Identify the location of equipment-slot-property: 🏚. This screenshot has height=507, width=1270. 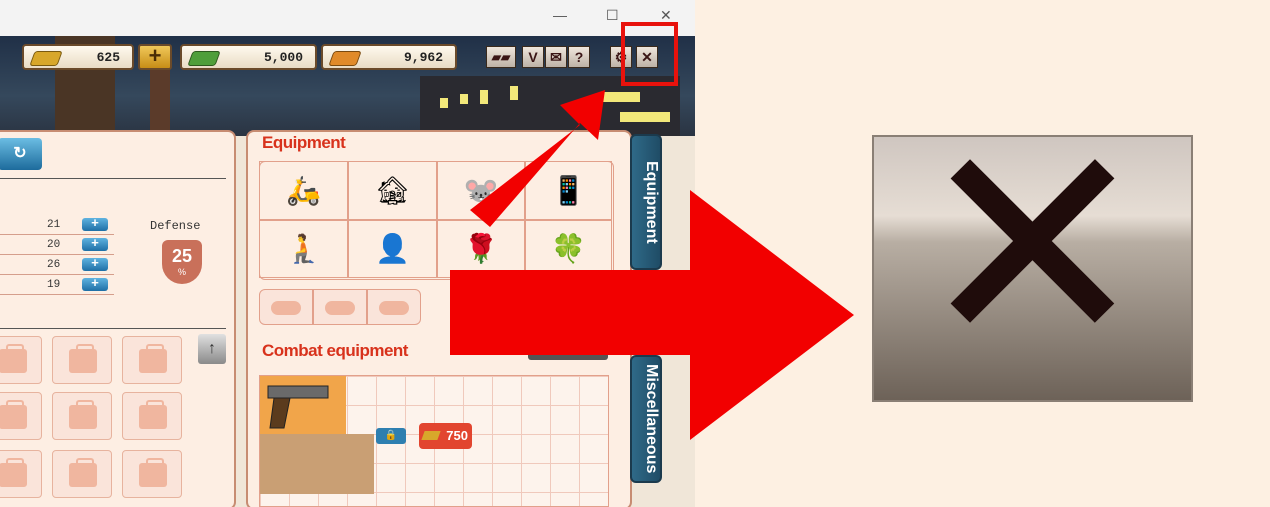
(392, 190).